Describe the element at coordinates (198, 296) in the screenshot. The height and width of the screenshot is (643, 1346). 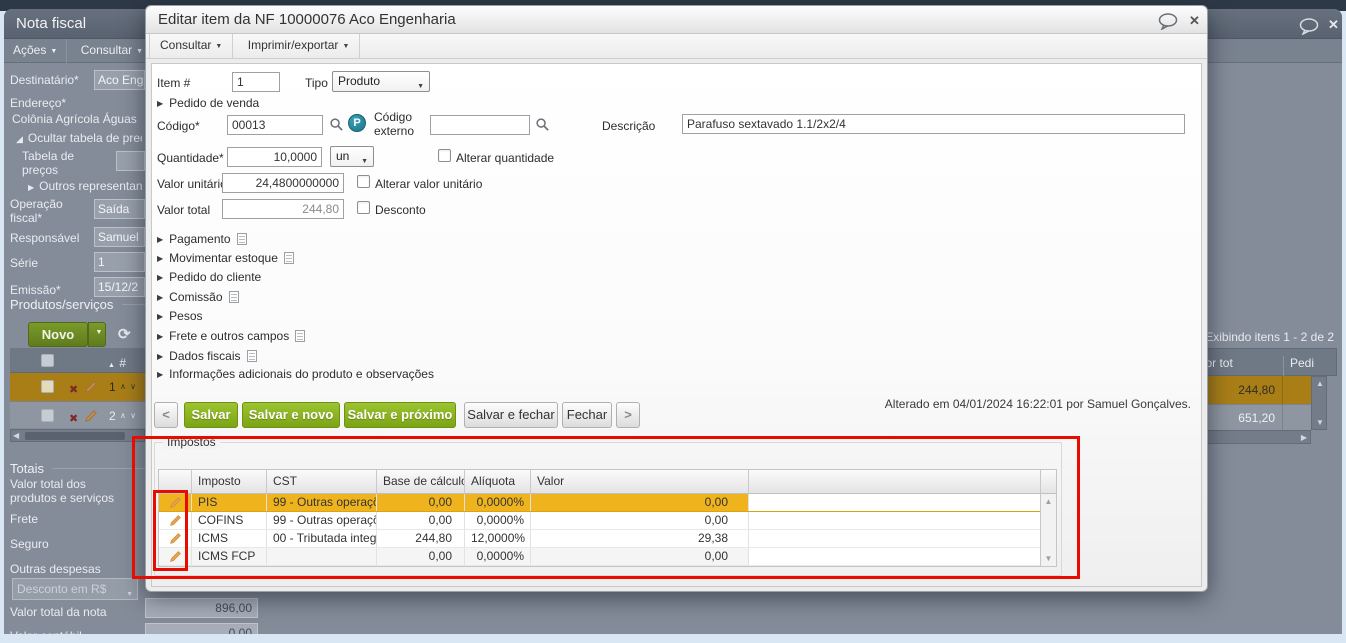
I see `section-comissao: Comissão` at that location.